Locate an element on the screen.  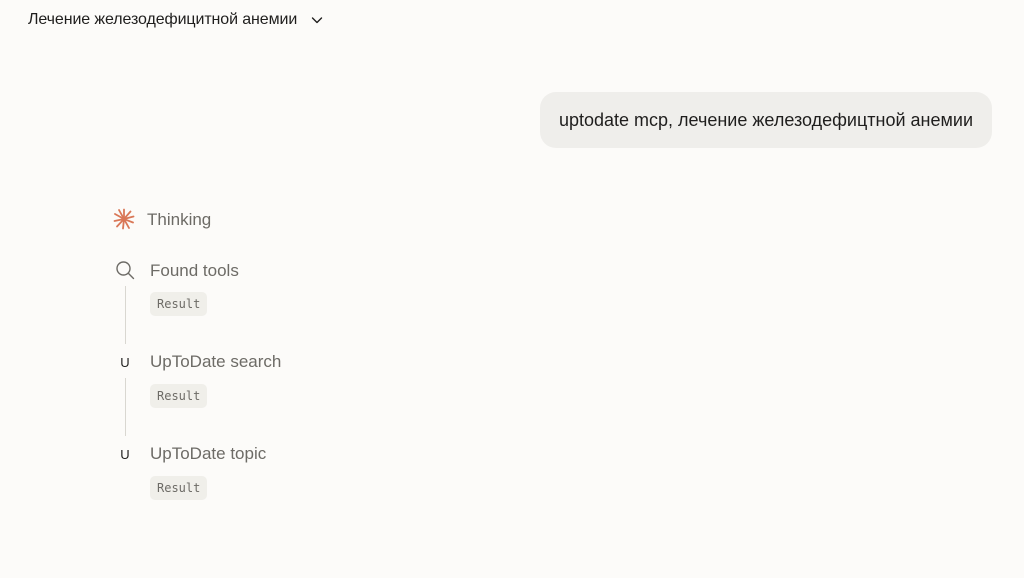
uptodate-search-step: UpToDate search is located at coordinates (215, 362).